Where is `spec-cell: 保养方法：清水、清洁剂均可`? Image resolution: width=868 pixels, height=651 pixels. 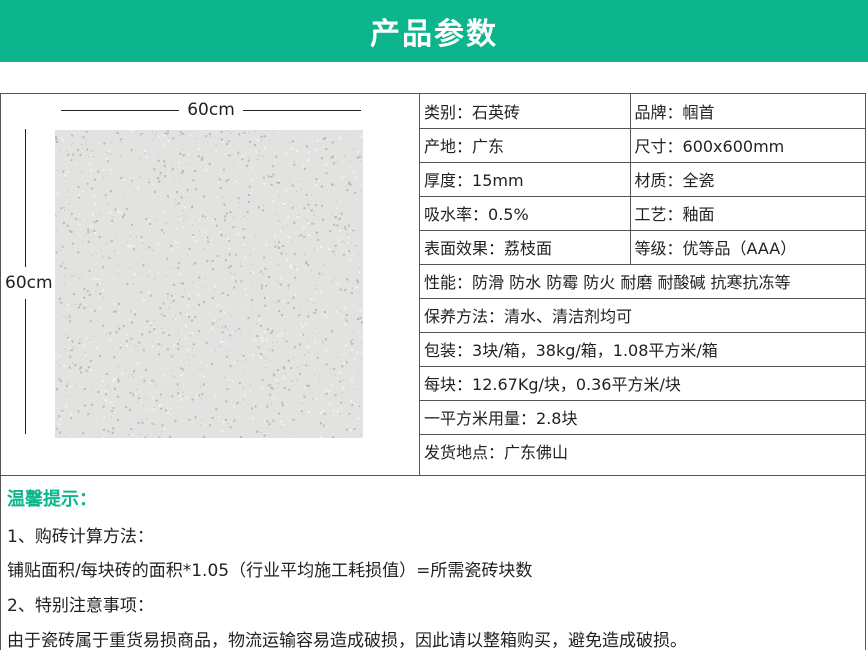
spec-cell: 保养方法：清水、清洁剂均可 is located at coordinates (643, 315).